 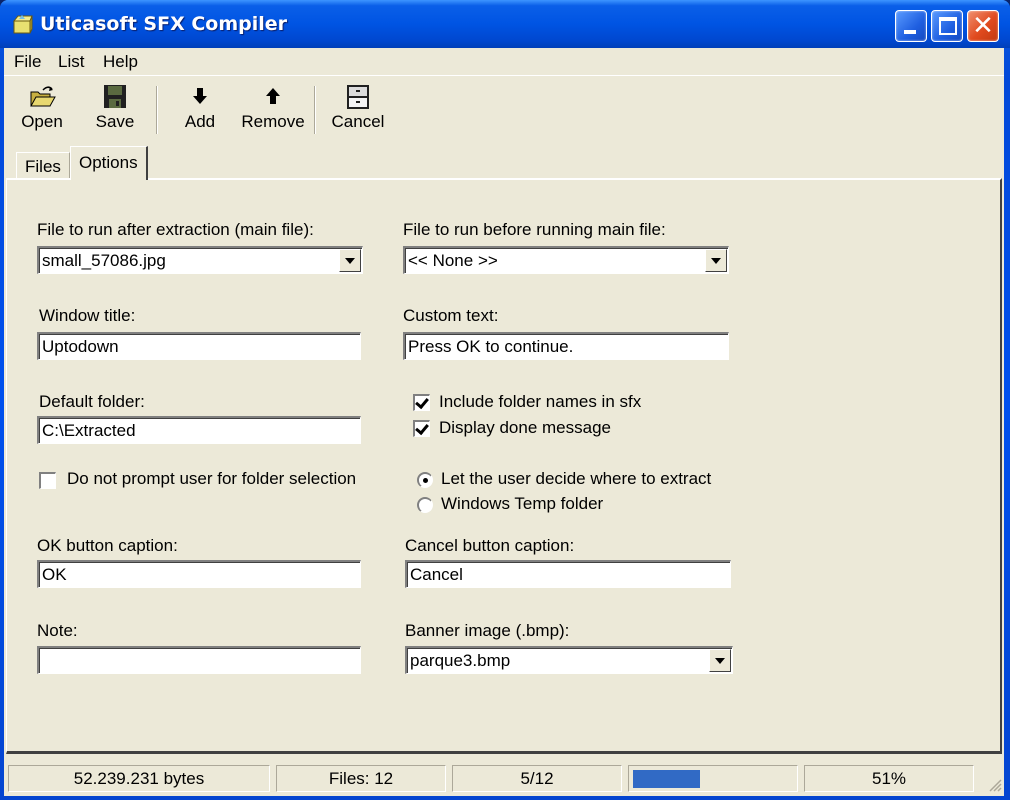 What do you see at coordinates (425, 480) in the screenshot?
I see `extract-user-decide-radio` at bounding box center [425, 480].